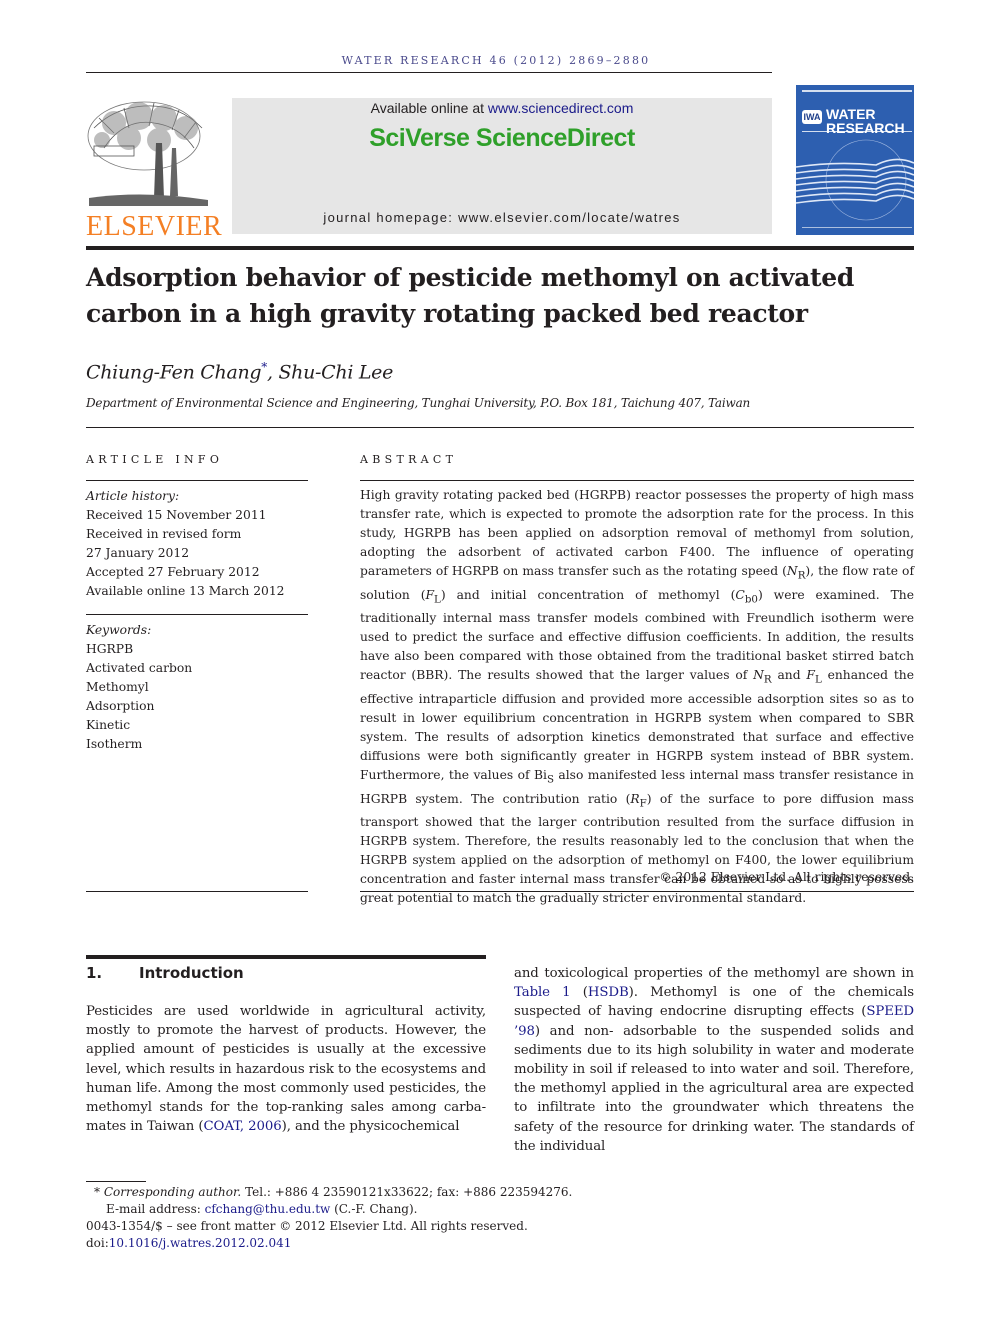 This screenshot has height=1323, width=992. What do you see at coordinates (119, 630) in the screenshot?
I see `keywords-label: Keywords:` at bounding box center [119, 630].